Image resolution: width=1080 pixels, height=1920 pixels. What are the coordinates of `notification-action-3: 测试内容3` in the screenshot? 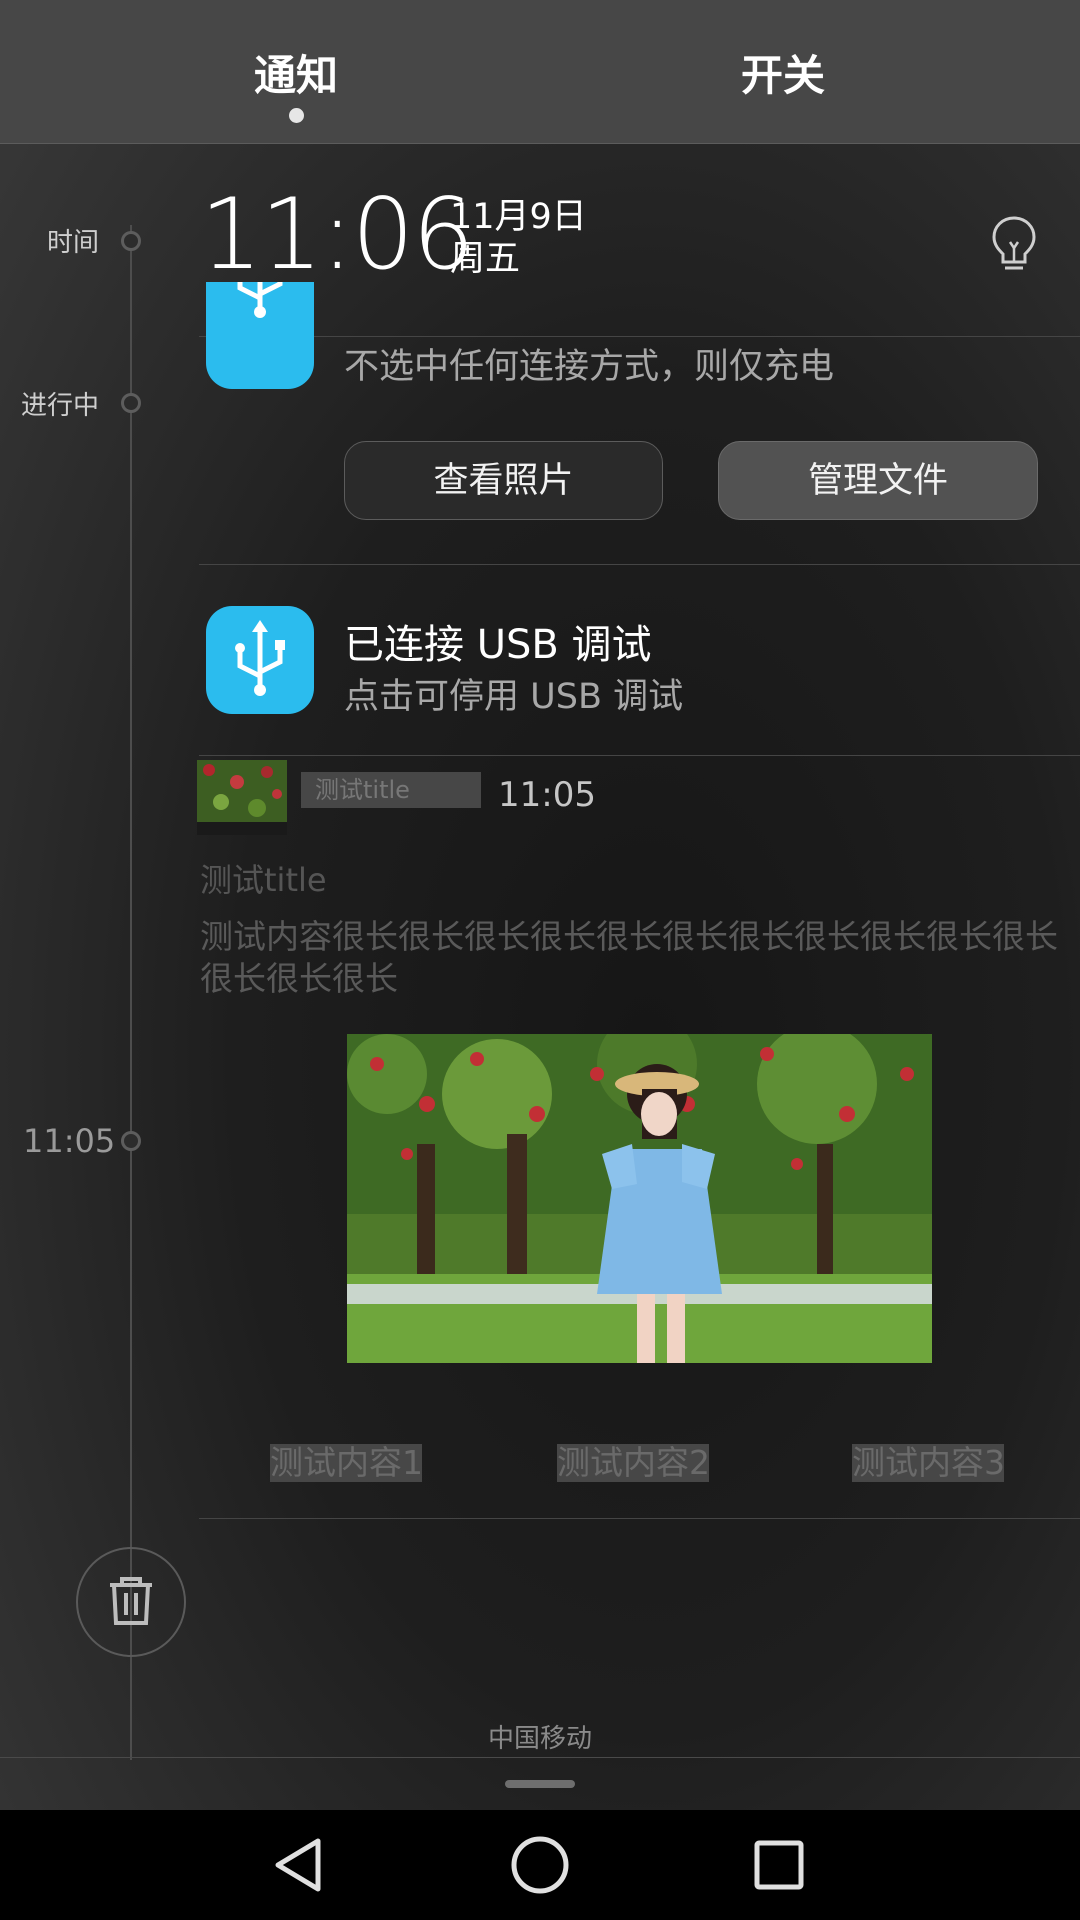 It's located at (928, 1463).